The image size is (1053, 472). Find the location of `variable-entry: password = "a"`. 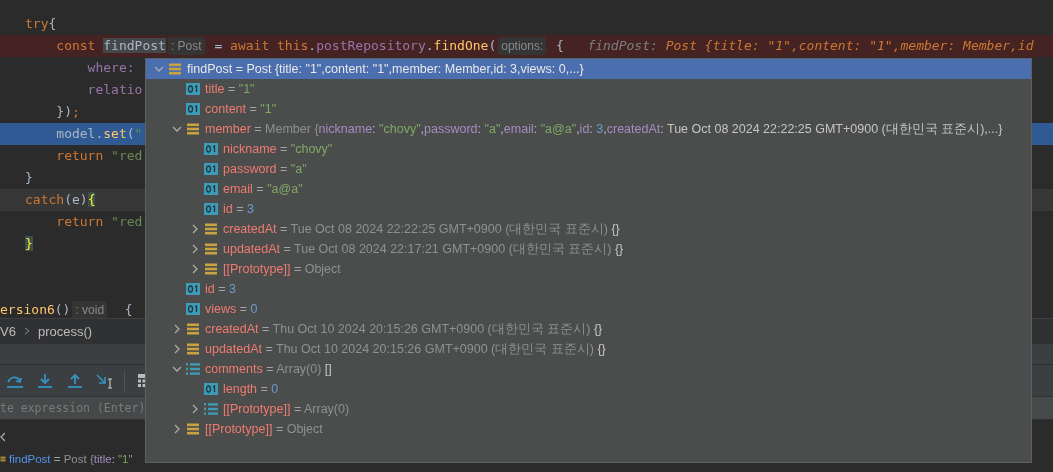

variable-entry: password = "a" is located at coordinates (265, 169).